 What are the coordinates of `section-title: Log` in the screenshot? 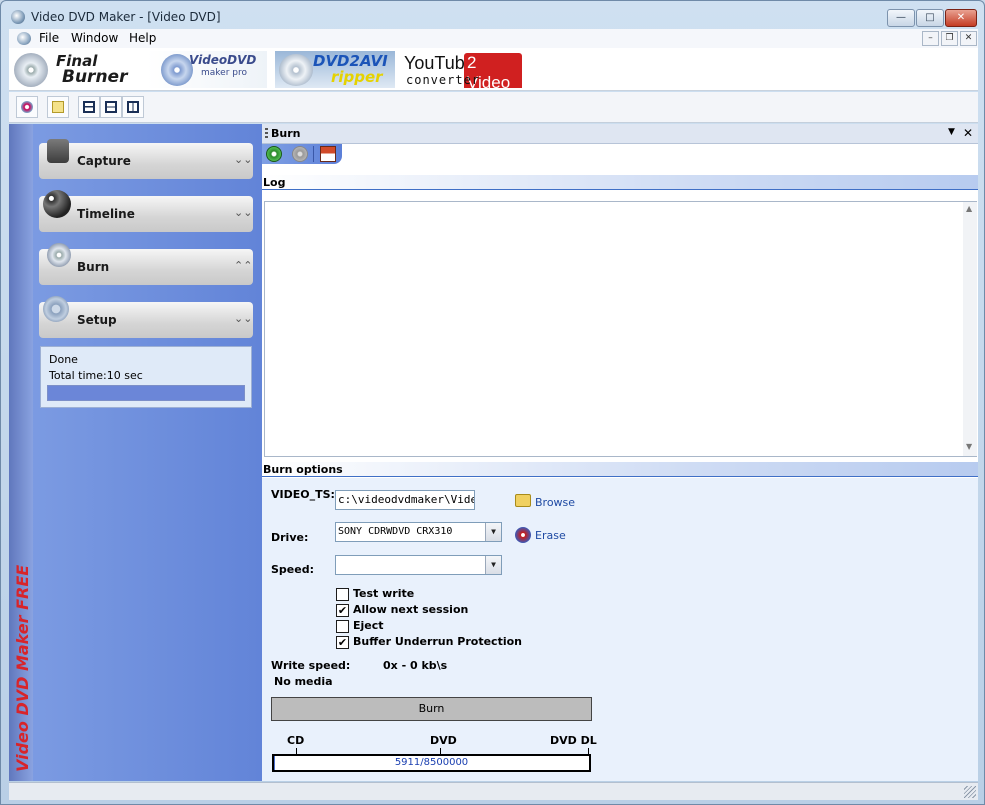 It's located at (274, 182).